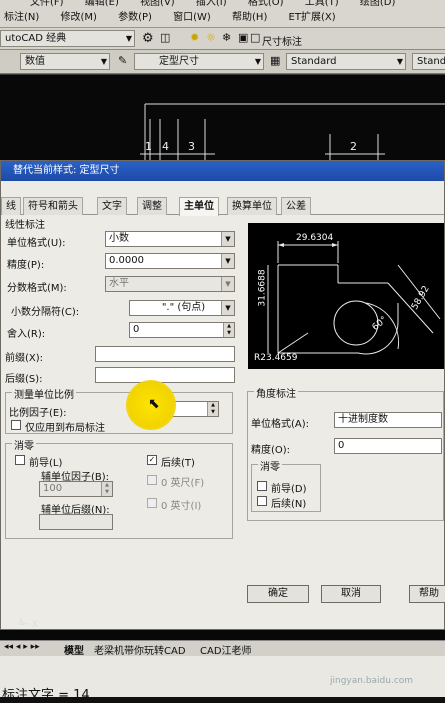 The height and width of the screenshot is (703, 445). Describe the element at coordinates (315, 238) in the screenshot. I see `preview-dim-width: 29.6304` at that location.